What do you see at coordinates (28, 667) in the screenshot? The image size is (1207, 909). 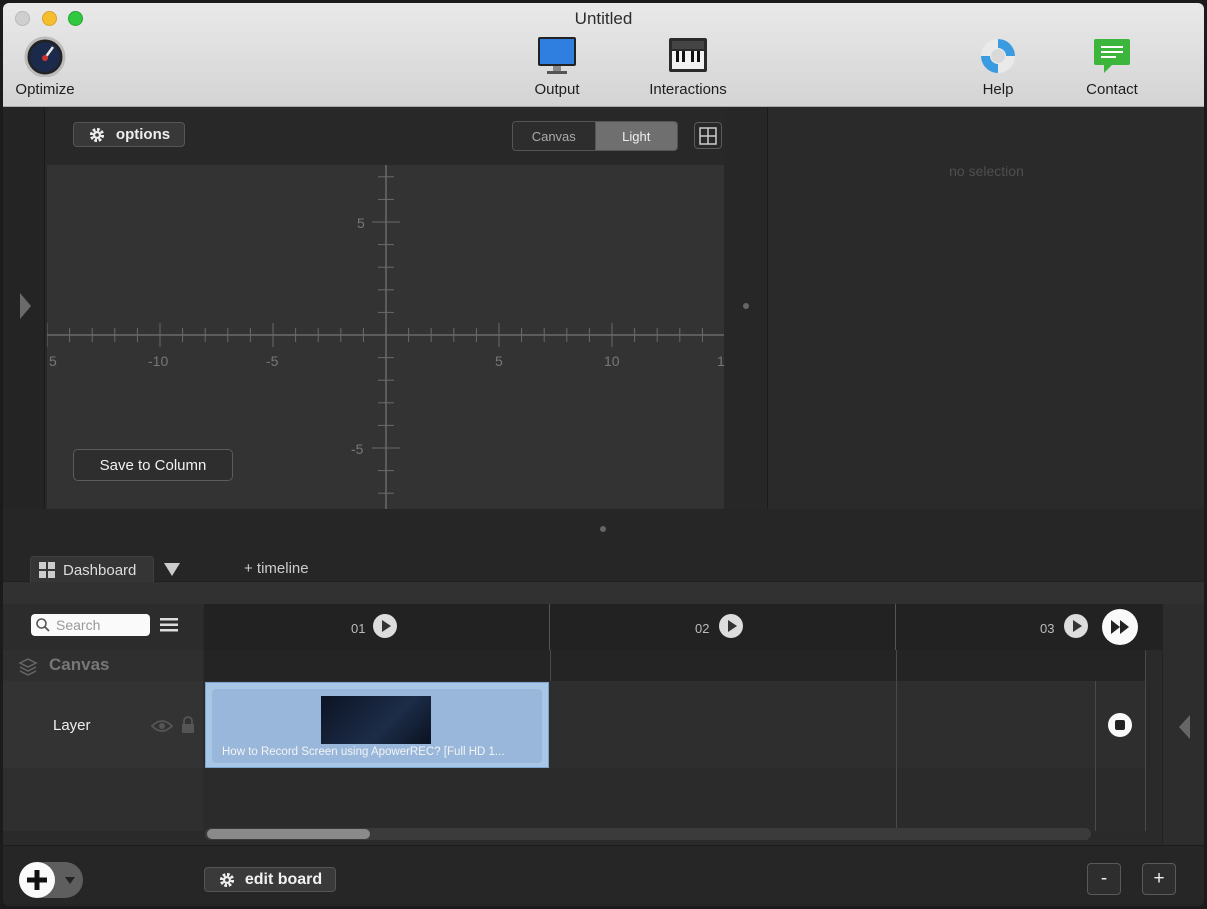 I see `layers-icon` at bounding box center [28, 667].